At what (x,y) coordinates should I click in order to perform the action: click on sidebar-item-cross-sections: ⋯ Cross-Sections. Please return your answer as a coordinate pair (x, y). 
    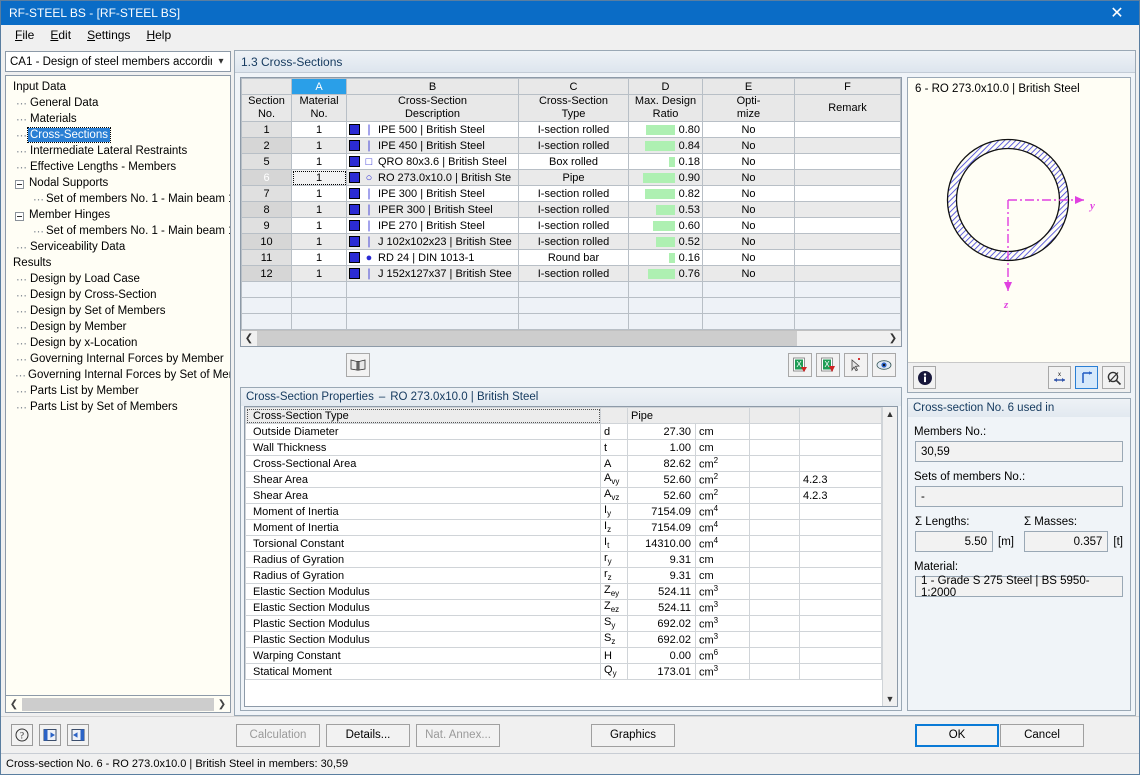
    Looking at the image, I should click on (119, 135).